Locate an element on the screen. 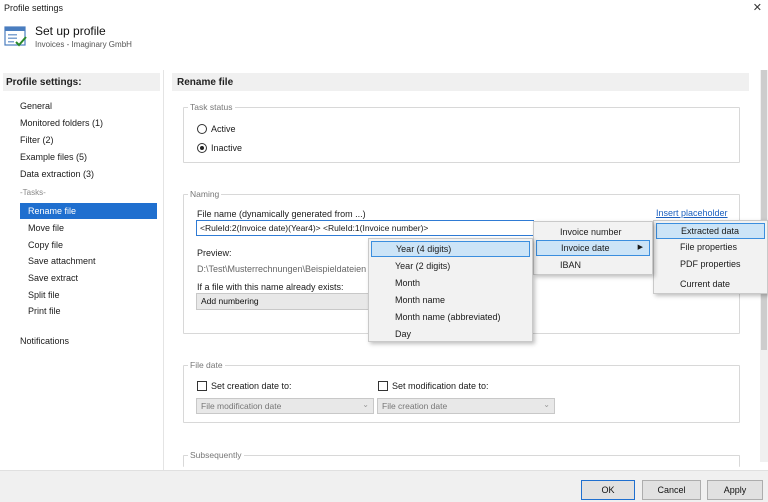 The width and height of the screenshot is (768, 502). menu-item-iban: IBAN is located at coordinates (593, 265).